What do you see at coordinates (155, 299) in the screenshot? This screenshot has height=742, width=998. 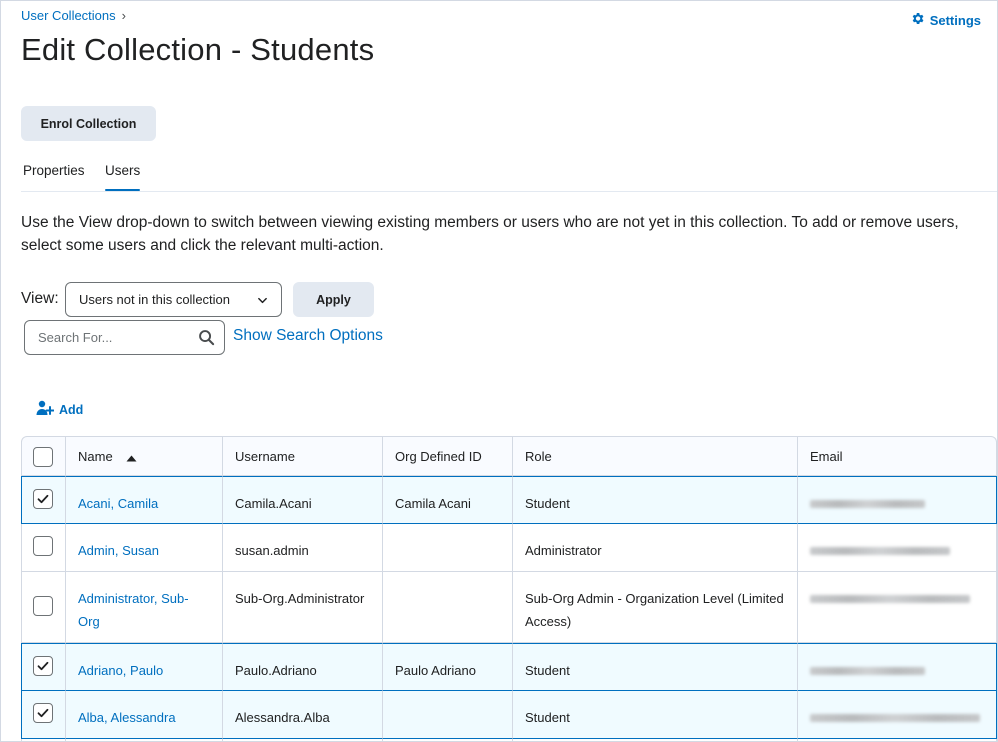 I see `view-select-value: Users not in this collection` at bounding box center [155, 299].